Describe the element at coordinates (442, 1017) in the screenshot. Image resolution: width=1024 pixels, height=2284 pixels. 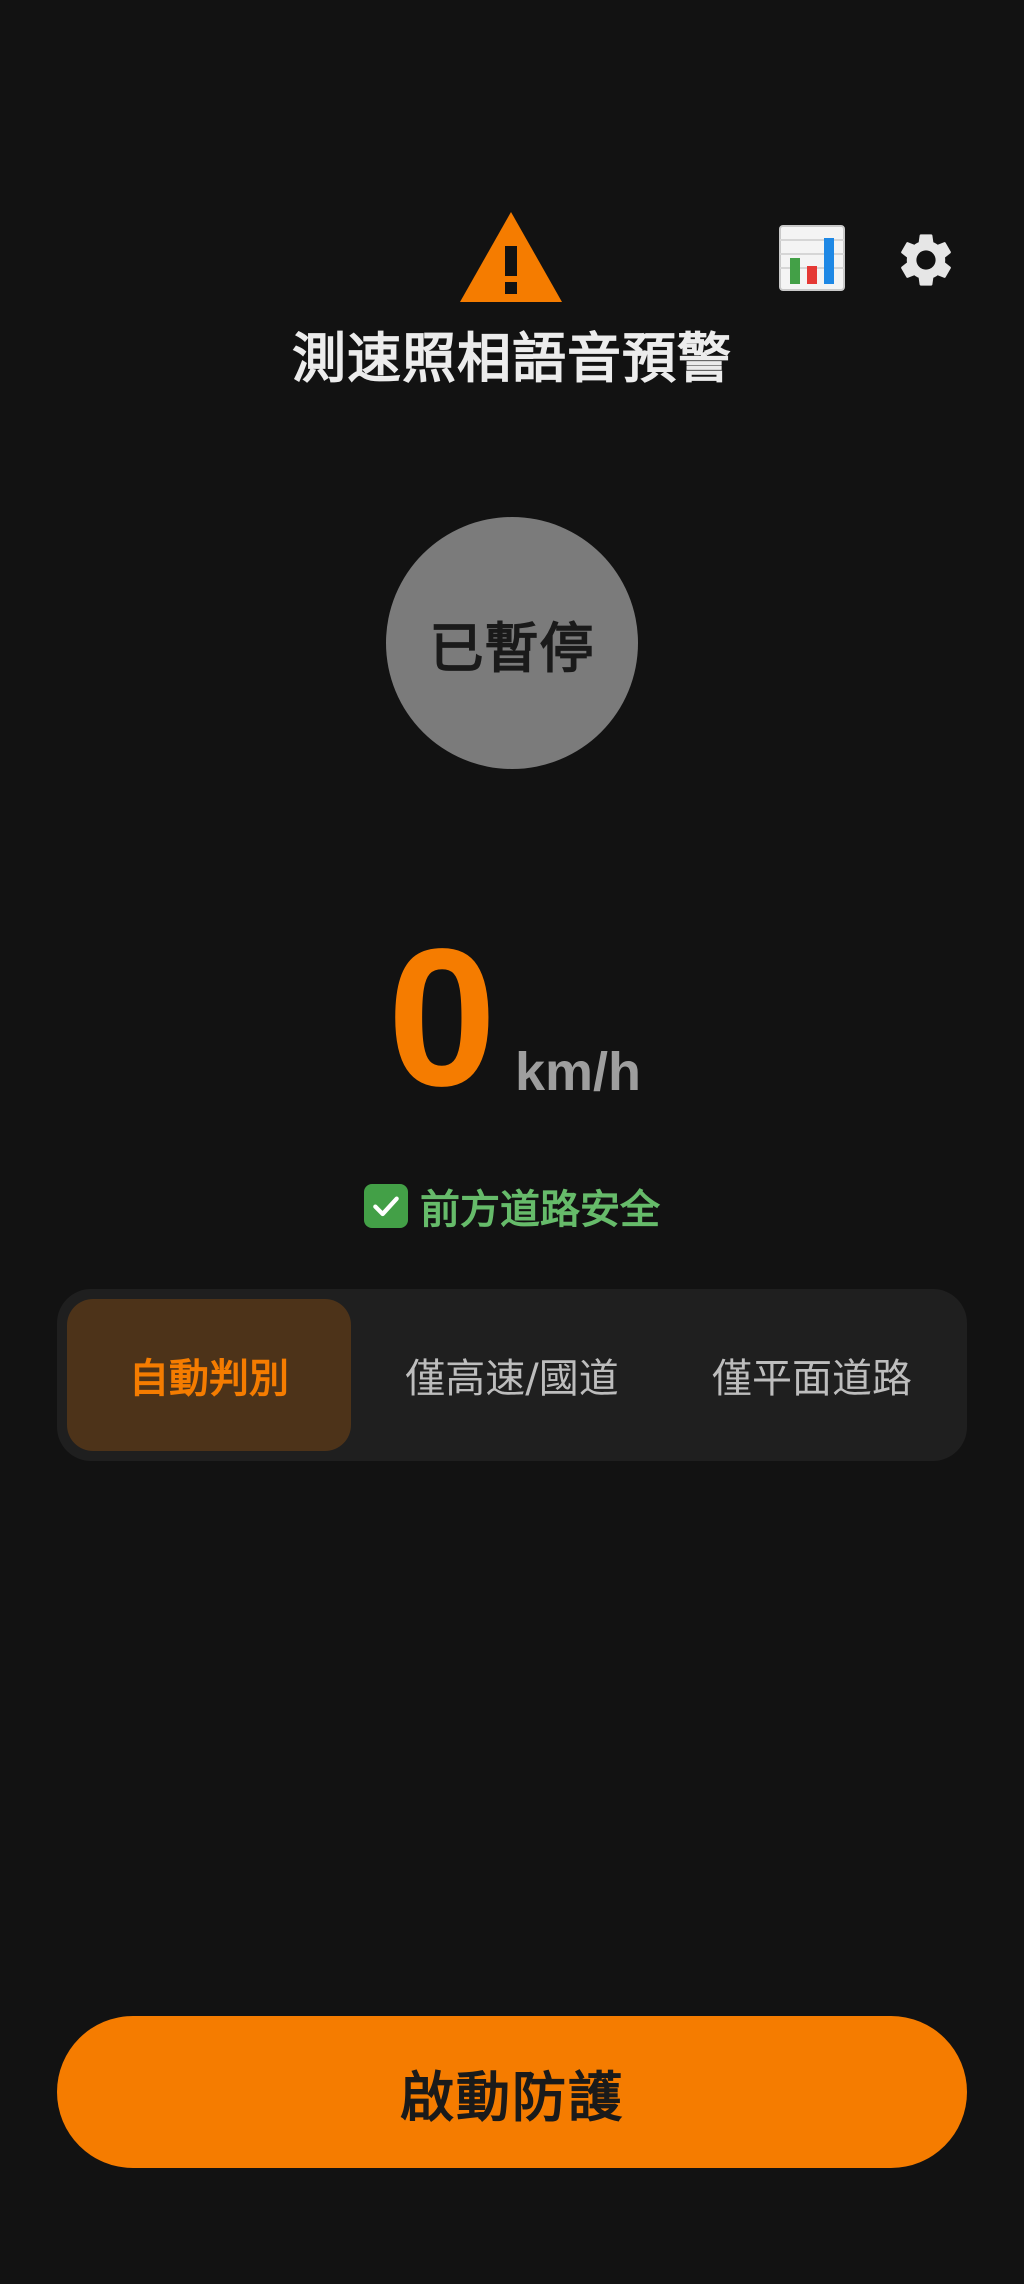
I see `speed-value: 0` at that location.